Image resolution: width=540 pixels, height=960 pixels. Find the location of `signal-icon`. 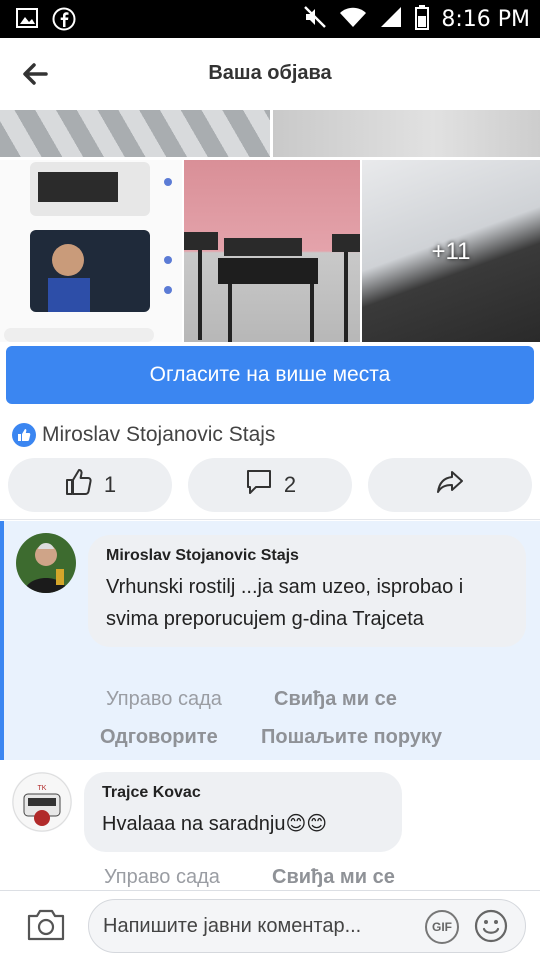

signal-icon is located at coordinates (391, 19).